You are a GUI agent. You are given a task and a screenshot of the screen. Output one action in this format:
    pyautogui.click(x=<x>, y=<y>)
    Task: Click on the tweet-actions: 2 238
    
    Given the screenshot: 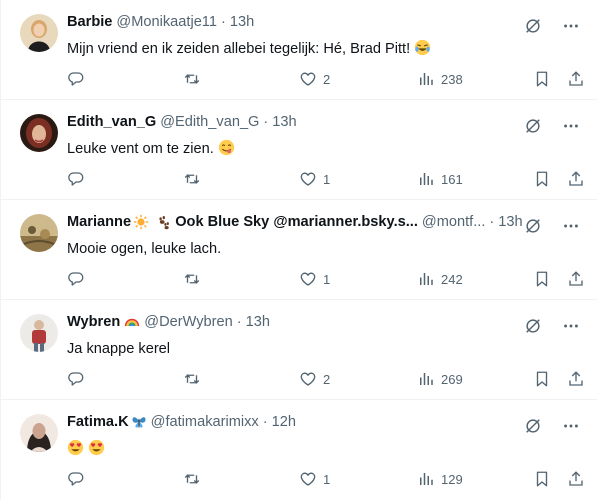 What is the action you would take?
    pyautogui.click(x=326, y=79)
    